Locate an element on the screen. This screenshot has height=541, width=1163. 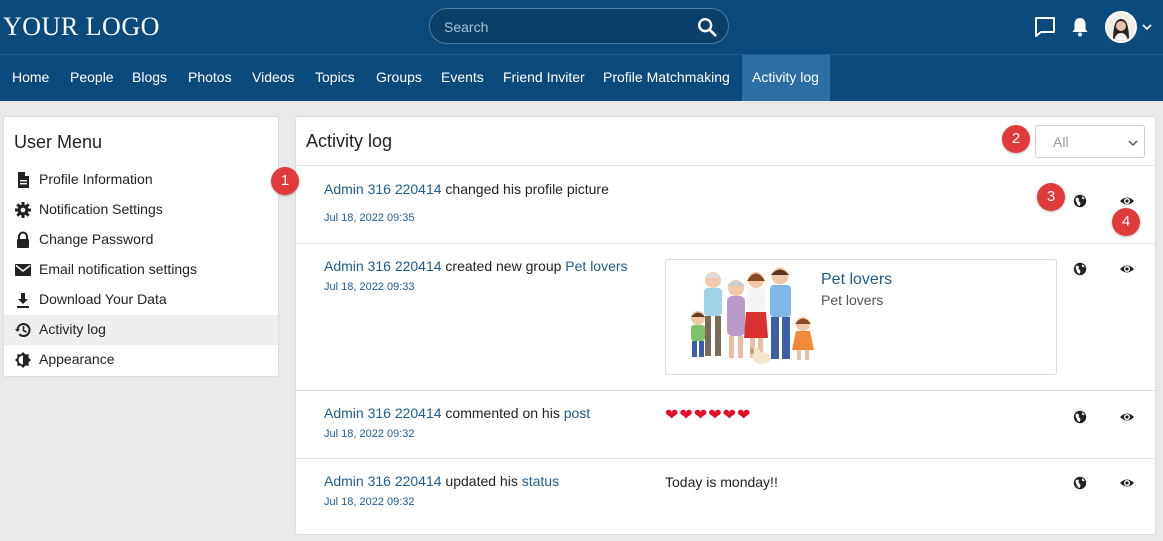
menu-item-profile-information: Profile Information is located at coordinates (141, 180).